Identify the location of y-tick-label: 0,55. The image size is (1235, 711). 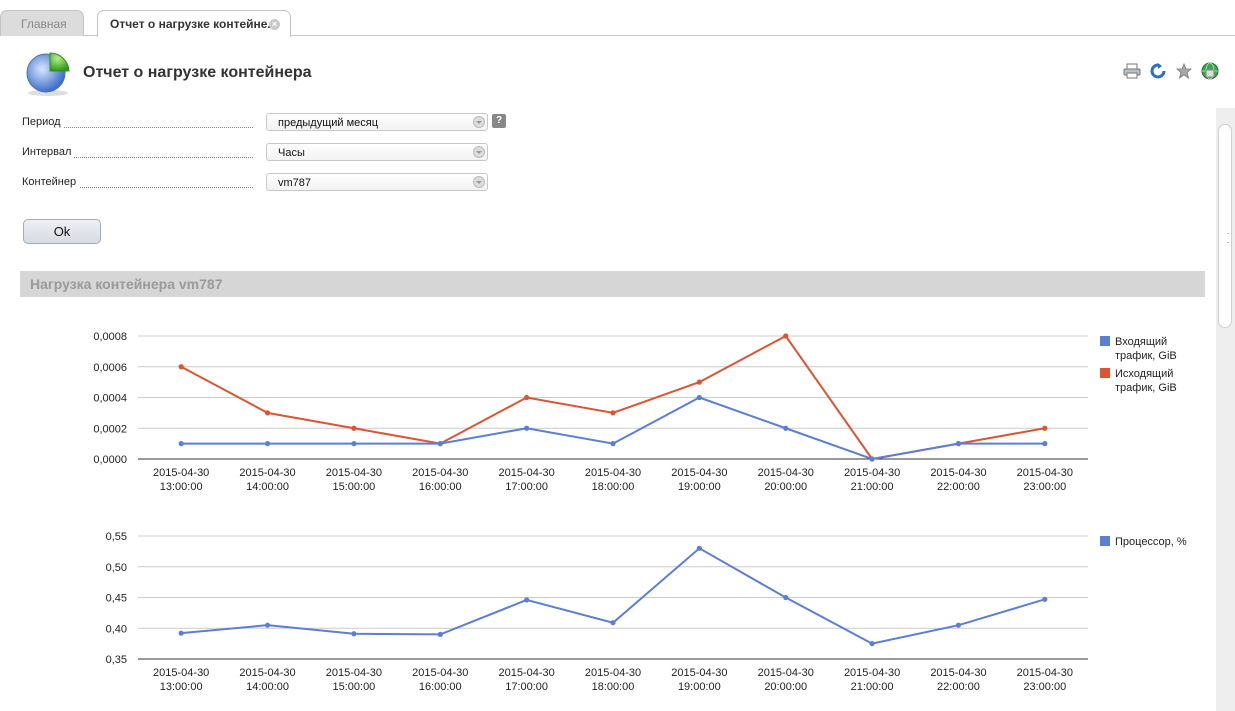
(116, 537).